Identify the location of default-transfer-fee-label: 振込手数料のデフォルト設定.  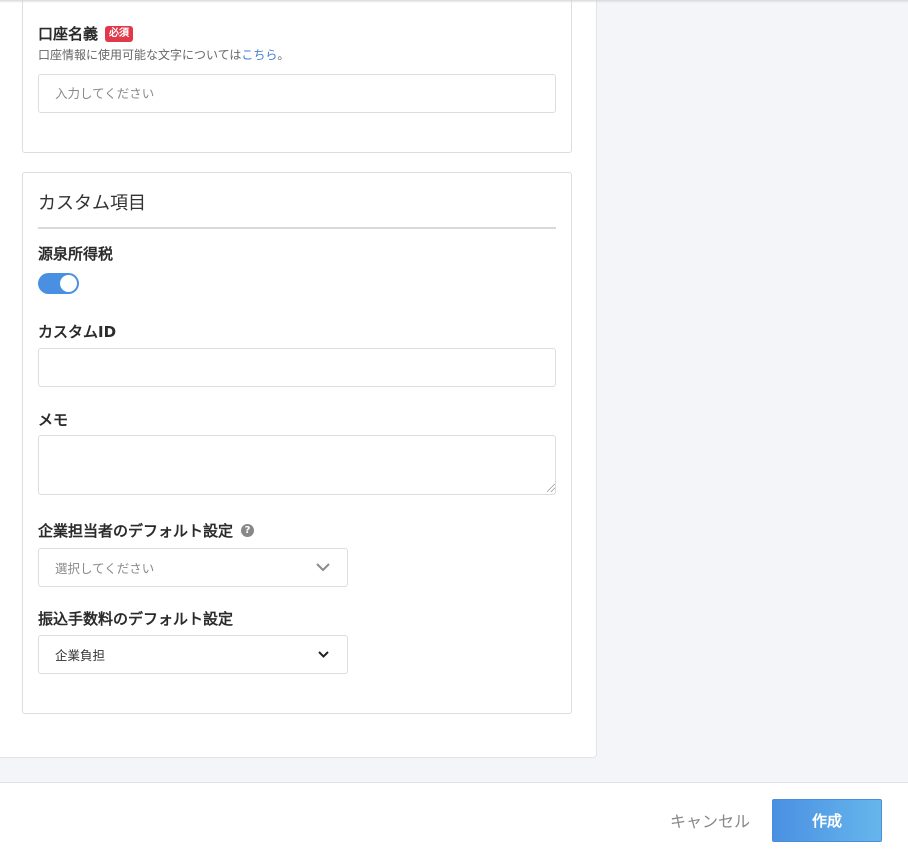
(136, 619).